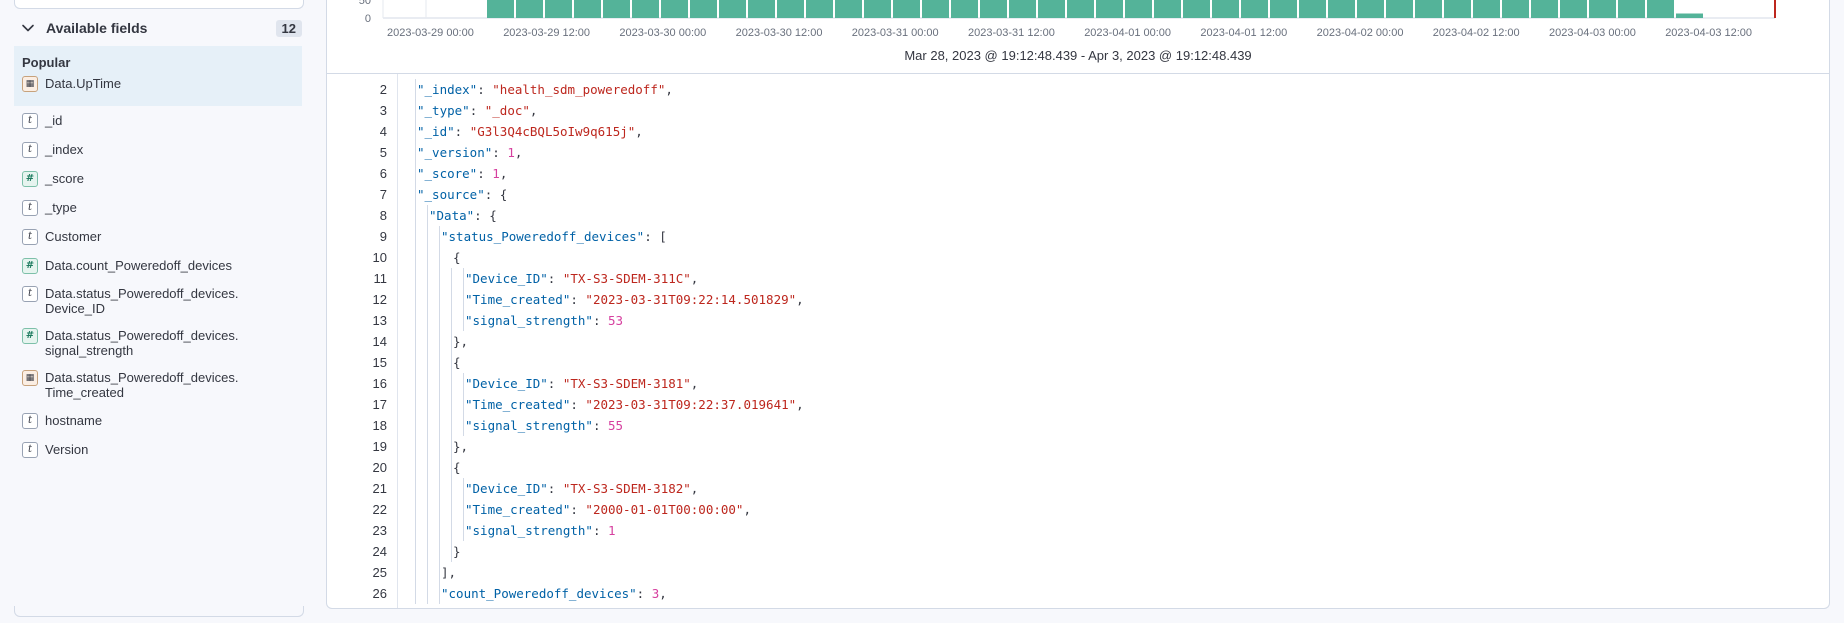 The height and width of the screenshot is (623, 1844). Describe the element at coordinates (383, 131) in the screenshot. I see `line-number: 4` at that location.